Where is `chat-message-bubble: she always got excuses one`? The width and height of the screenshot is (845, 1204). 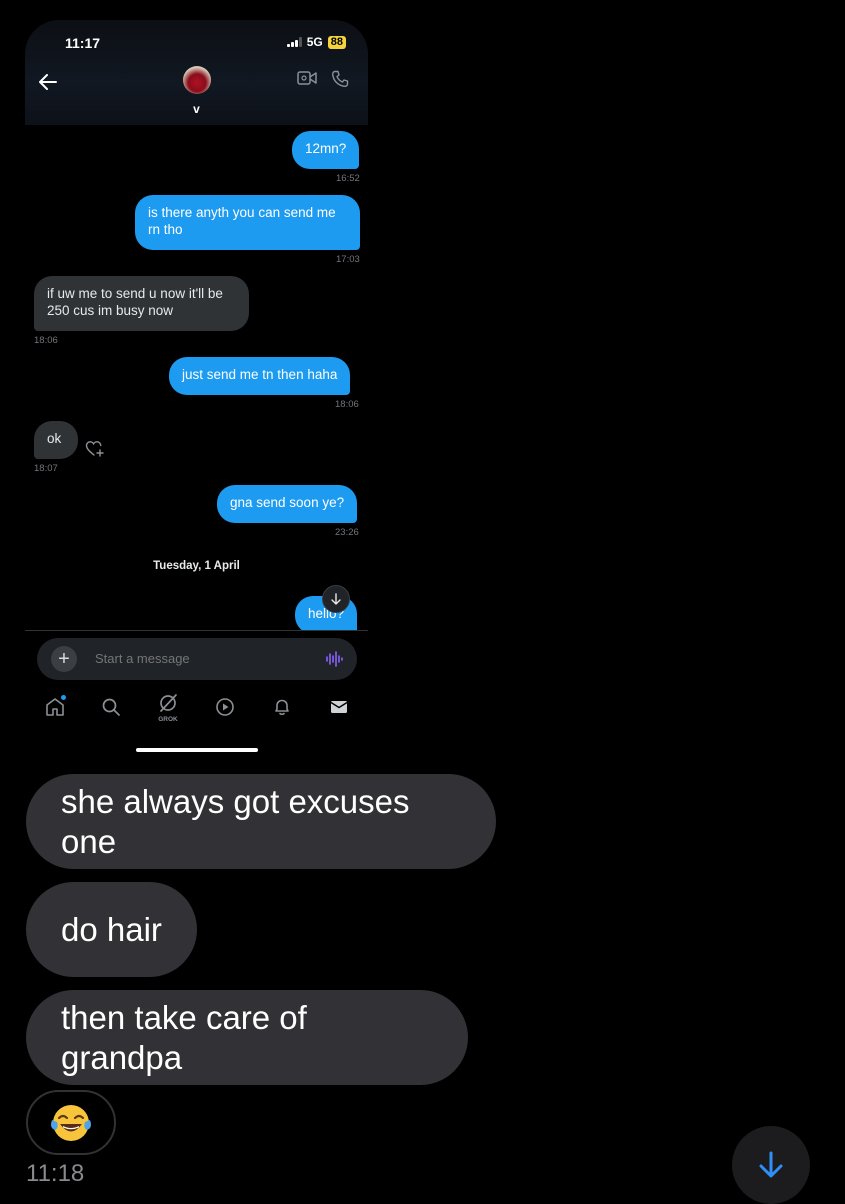 chat-message-bubble: she always got excuses one is located at coordinates (261, 821).